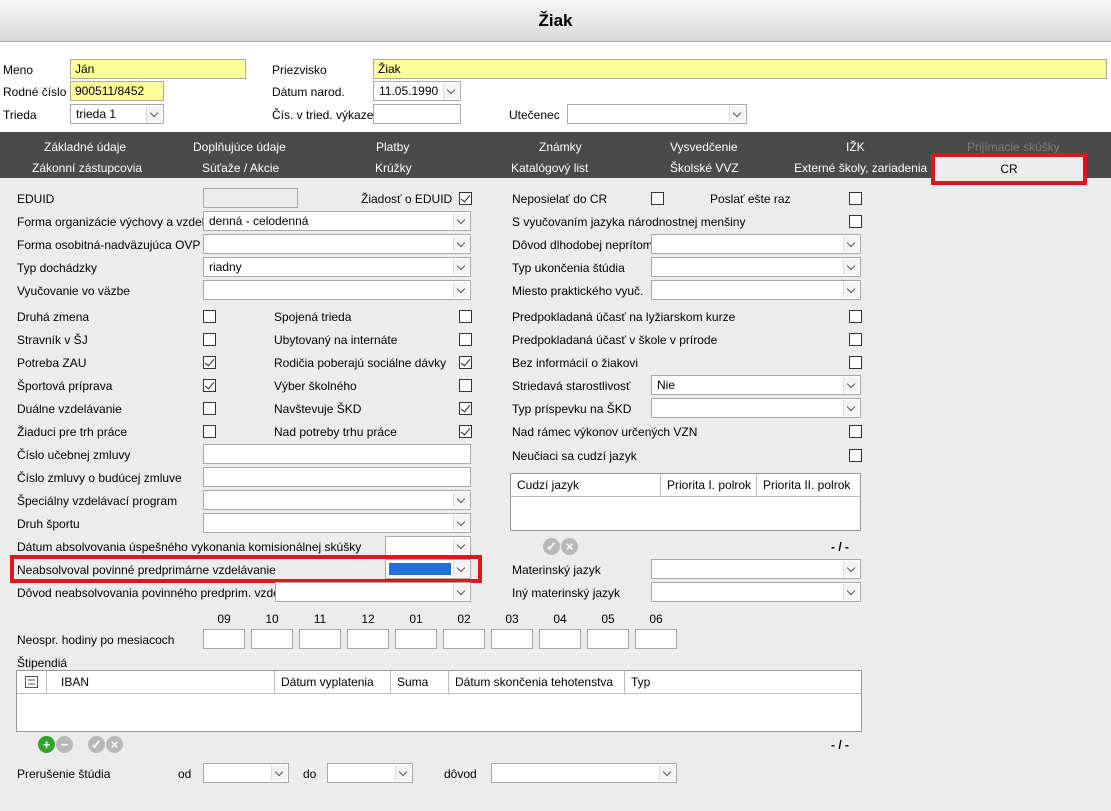 The image size is (1111, 811). Describe the element at coordinates (393, 168) in the screenshot. I see `tab-kruzky: Krúžky` at that location.